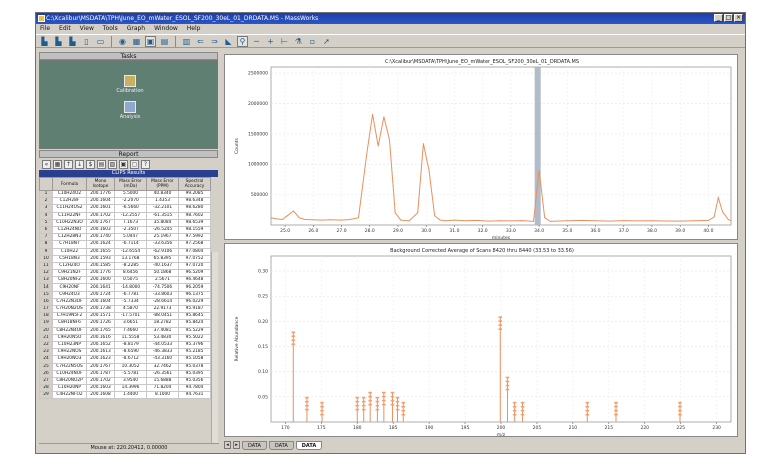  What do you see at coordinates (125, 244) in the screenshot?
I see `table-row: 8 C7H18N7 200.1624 -6.7114 -33.6356 97.2568` at bounding box center [125, 244].